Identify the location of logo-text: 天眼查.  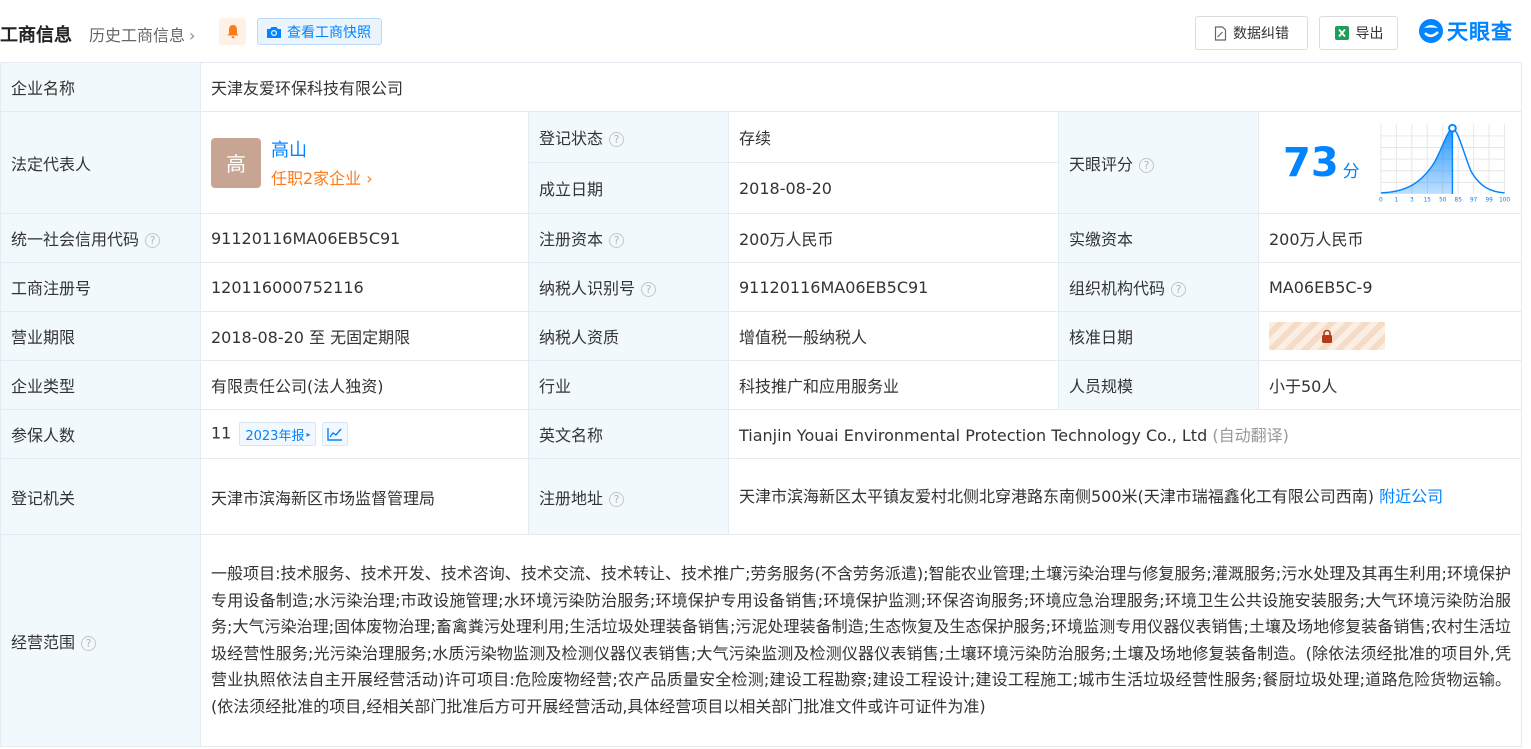
(1480, 32).